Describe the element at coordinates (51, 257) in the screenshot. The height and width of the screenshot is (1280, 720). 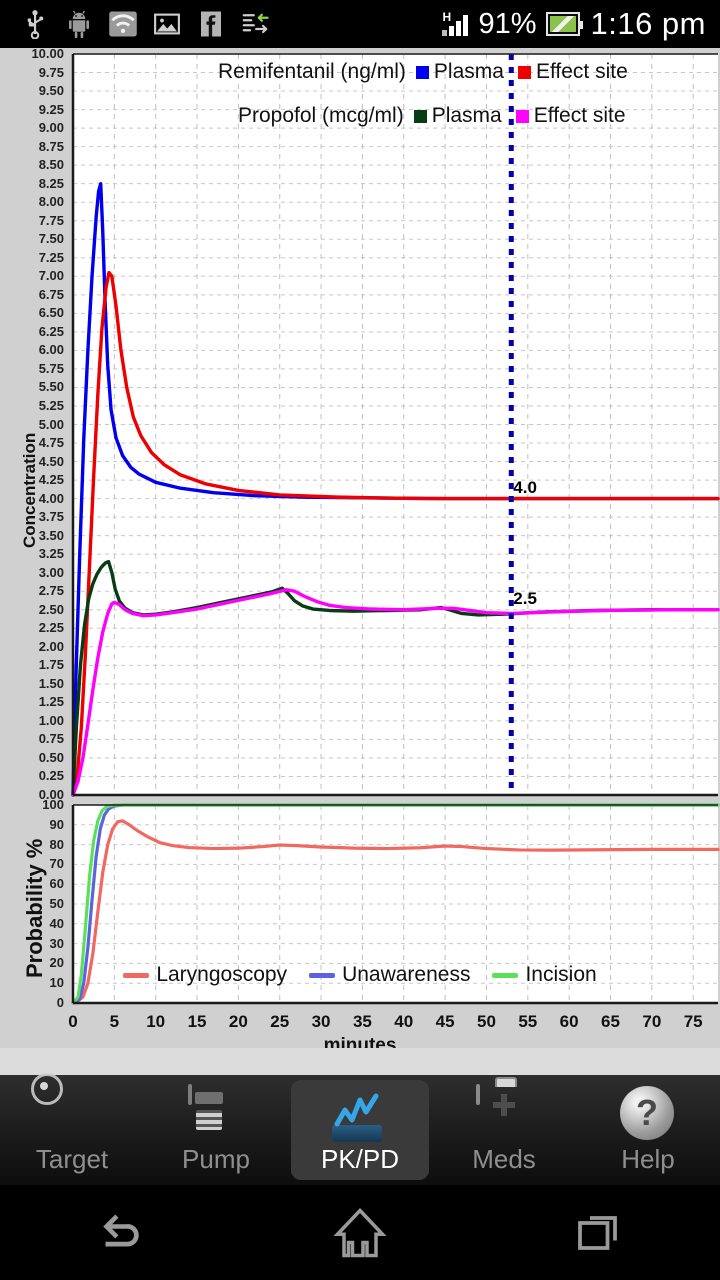
I see `concentration-ytick: 7.25` at that location.